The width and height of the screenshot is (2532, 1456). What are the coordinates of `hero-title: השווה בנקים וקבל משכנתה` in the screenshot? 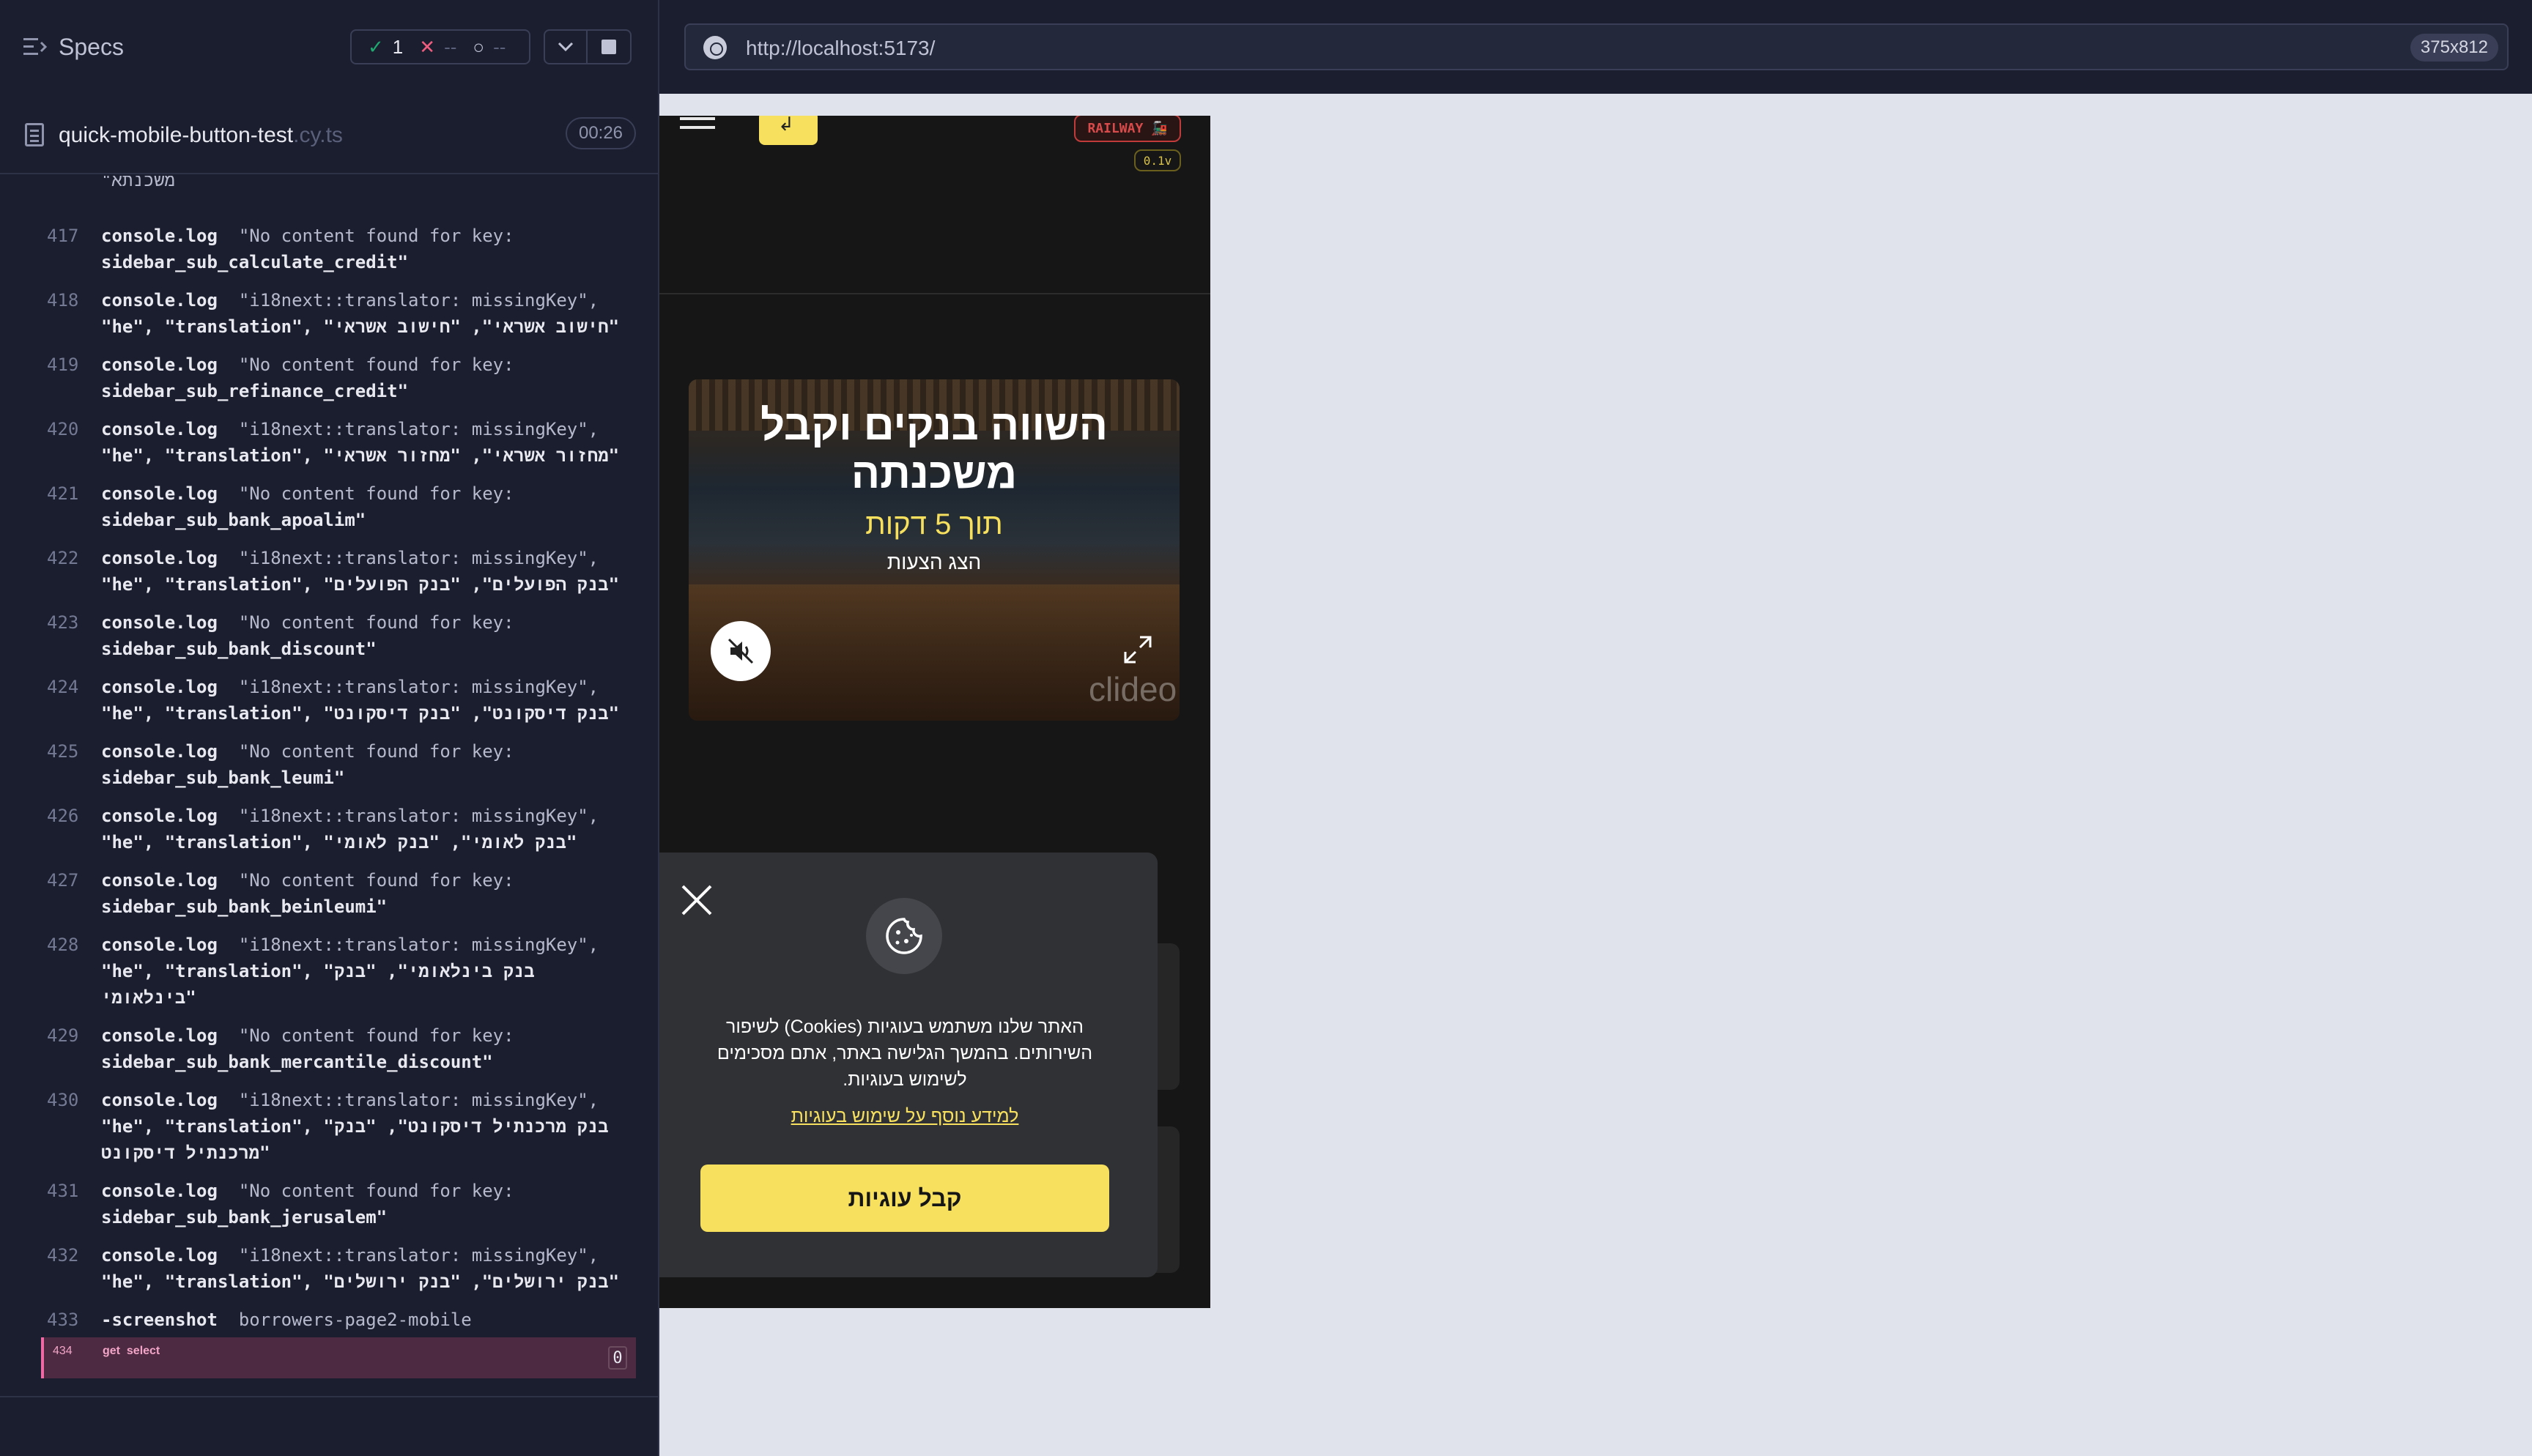 It's located at (934, 449).